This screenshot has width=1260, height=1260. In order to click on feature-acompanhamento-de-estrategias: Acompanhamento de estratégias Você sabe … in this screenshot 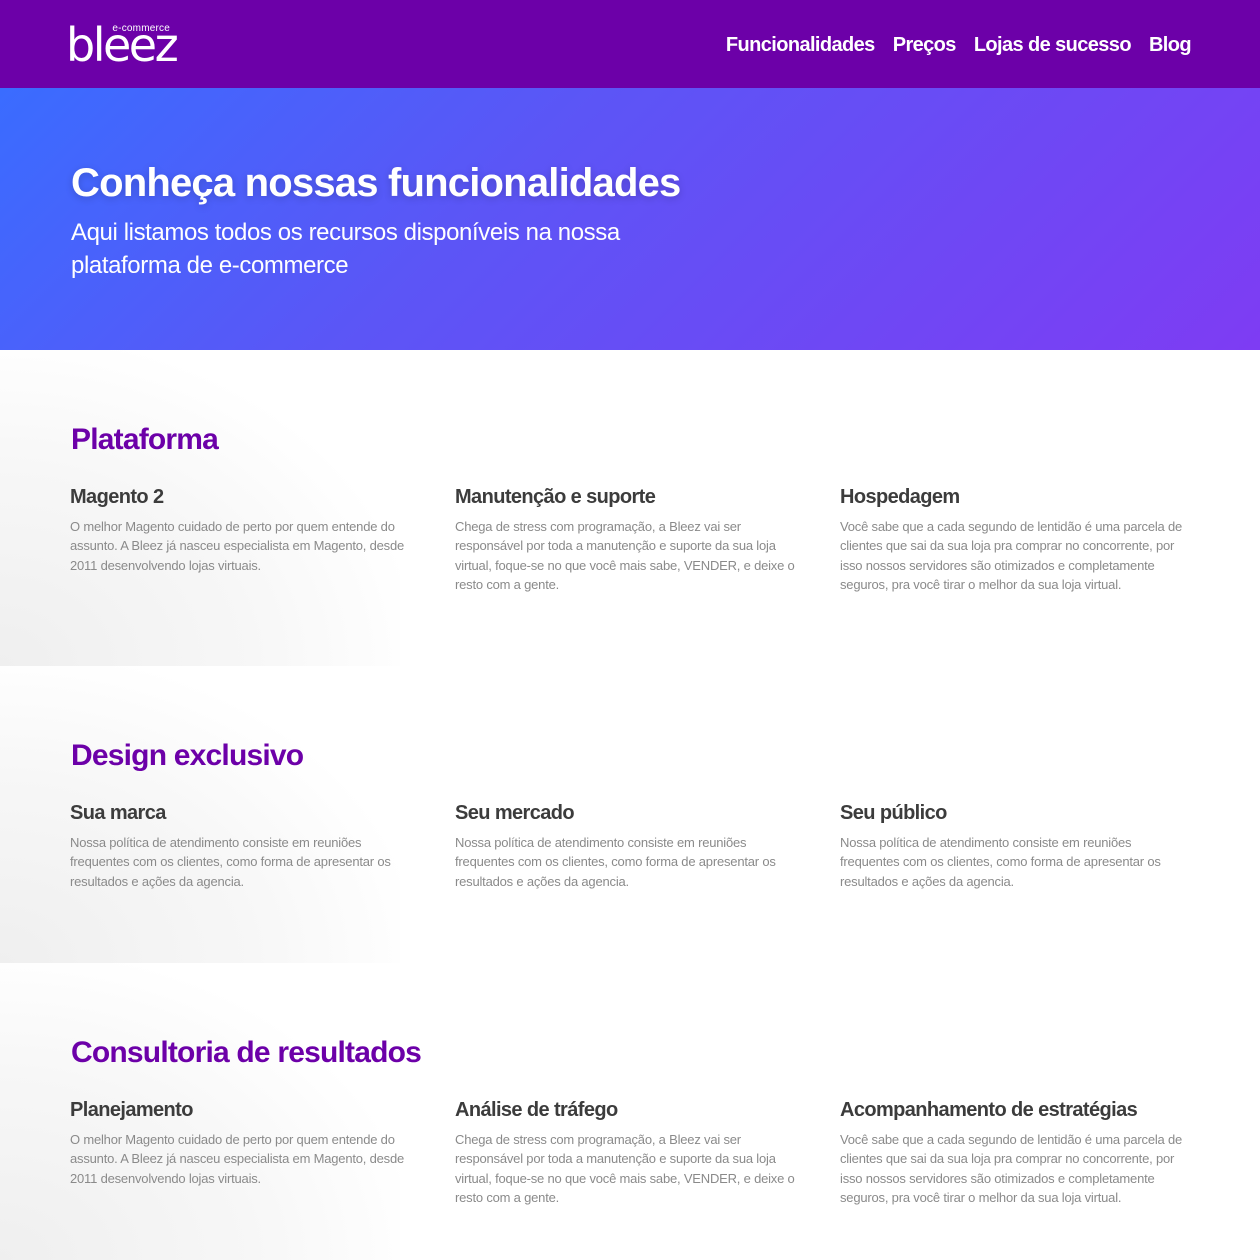, I will do `click(1012, 1153)`.